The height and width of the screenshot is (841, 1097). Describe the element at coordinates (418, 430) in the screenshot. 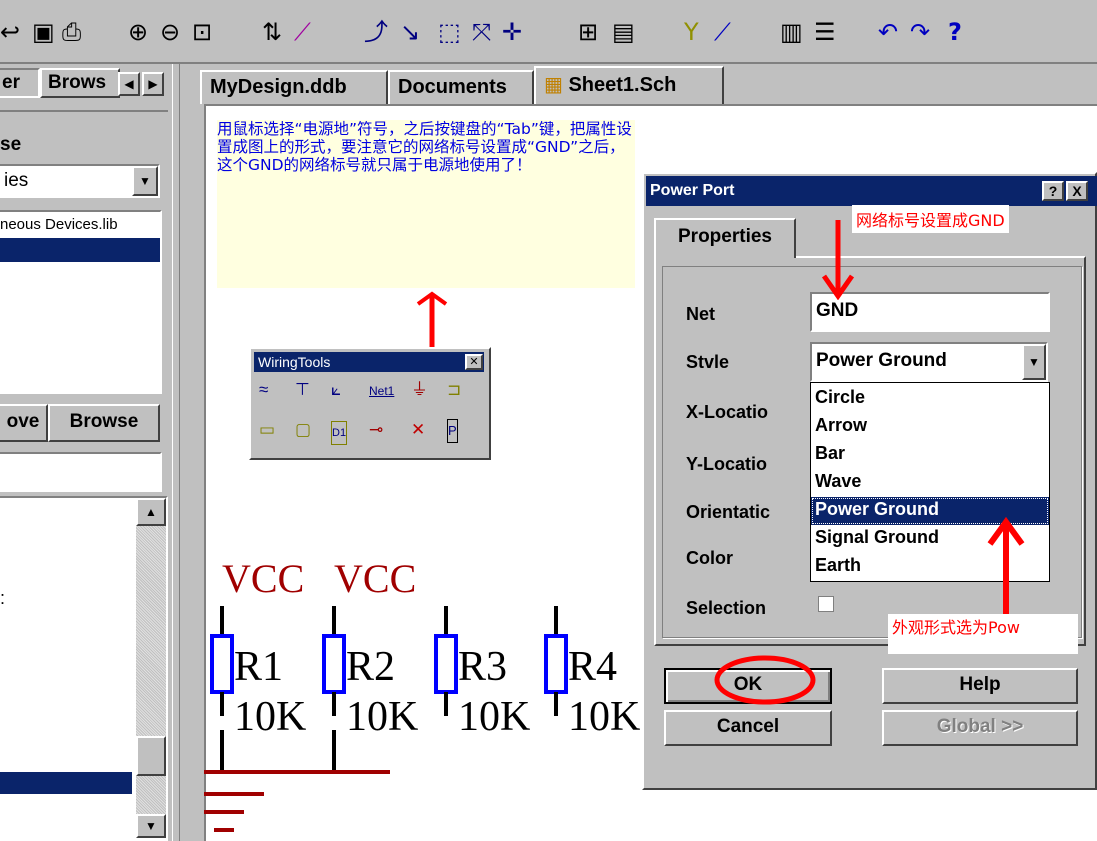

I see `no-erc-tool-icon: ✕` at that location.